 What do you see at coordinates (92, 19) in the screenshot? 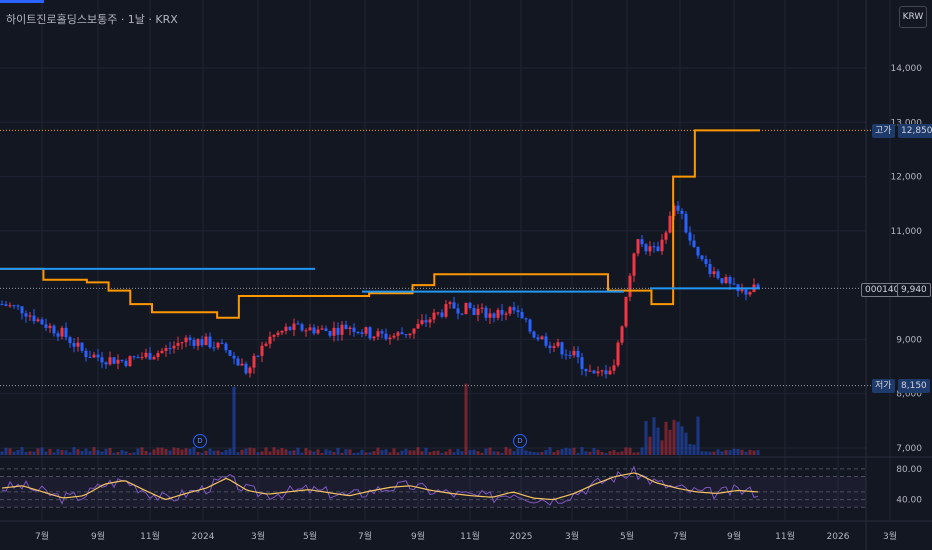
I see `chart-title: 하이트진로홀딩스보통주 · 1날 · KRX` at bounding box center [92, 19].